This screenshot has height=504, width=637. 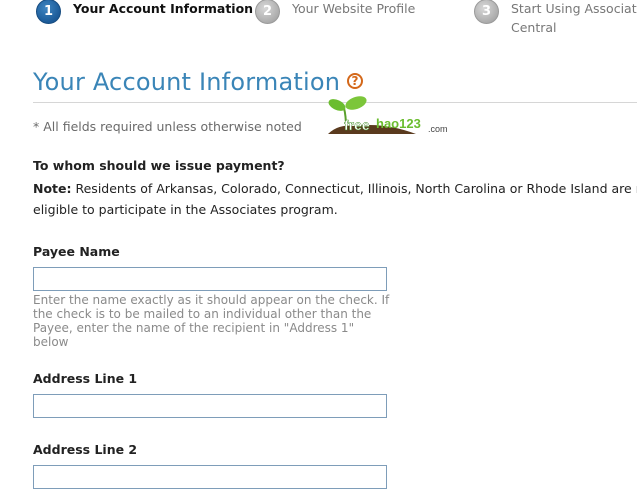 I want to click on address-line-2-label: Address Line 2, so click(x=85, y=449).